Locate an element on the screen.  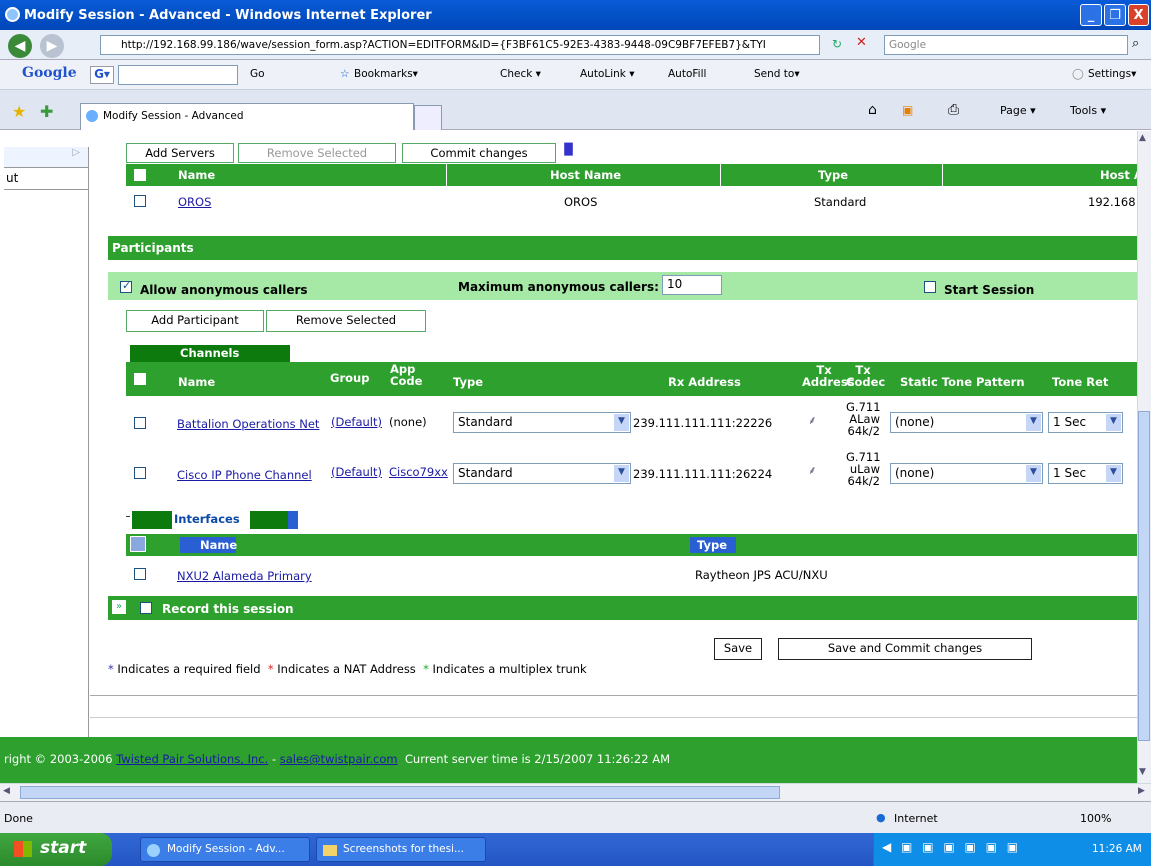
close-button: X is located at coordinates (1138, 15).